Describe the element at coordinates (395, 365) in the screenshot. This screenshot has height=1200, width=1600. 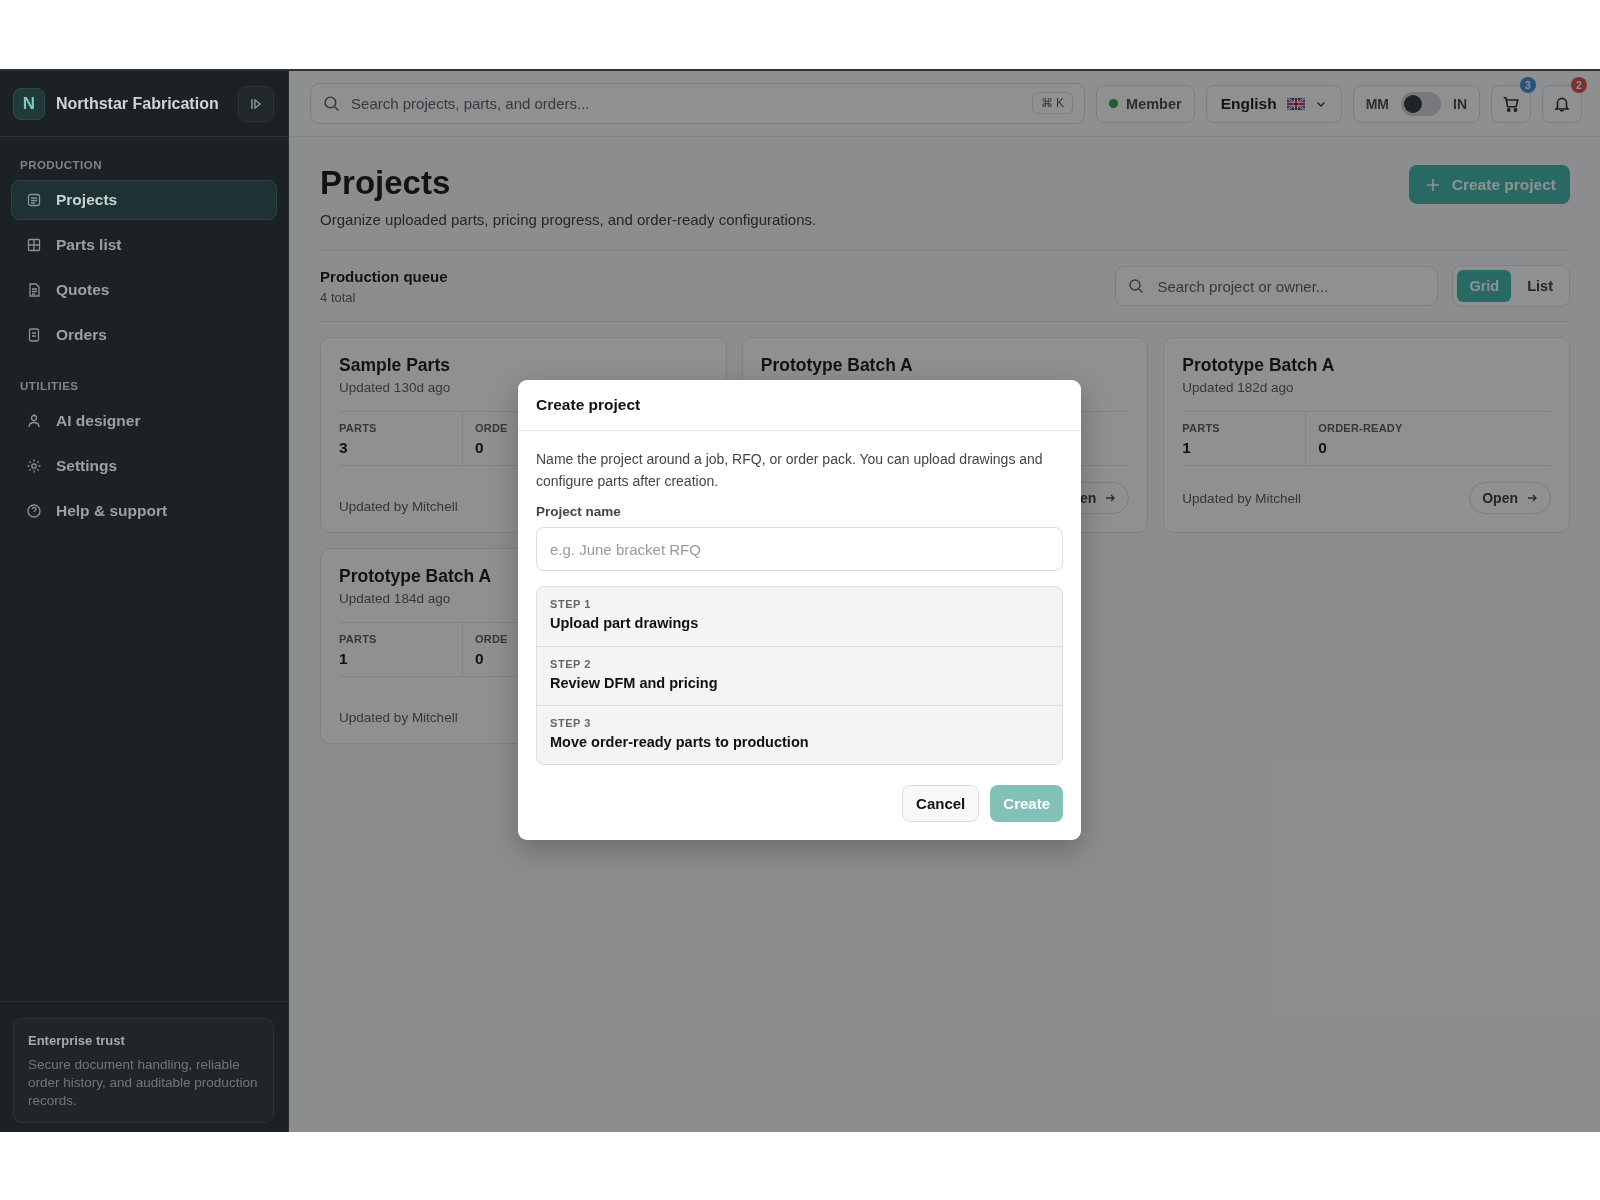
I see `project-title: Sample Parts` at that location.